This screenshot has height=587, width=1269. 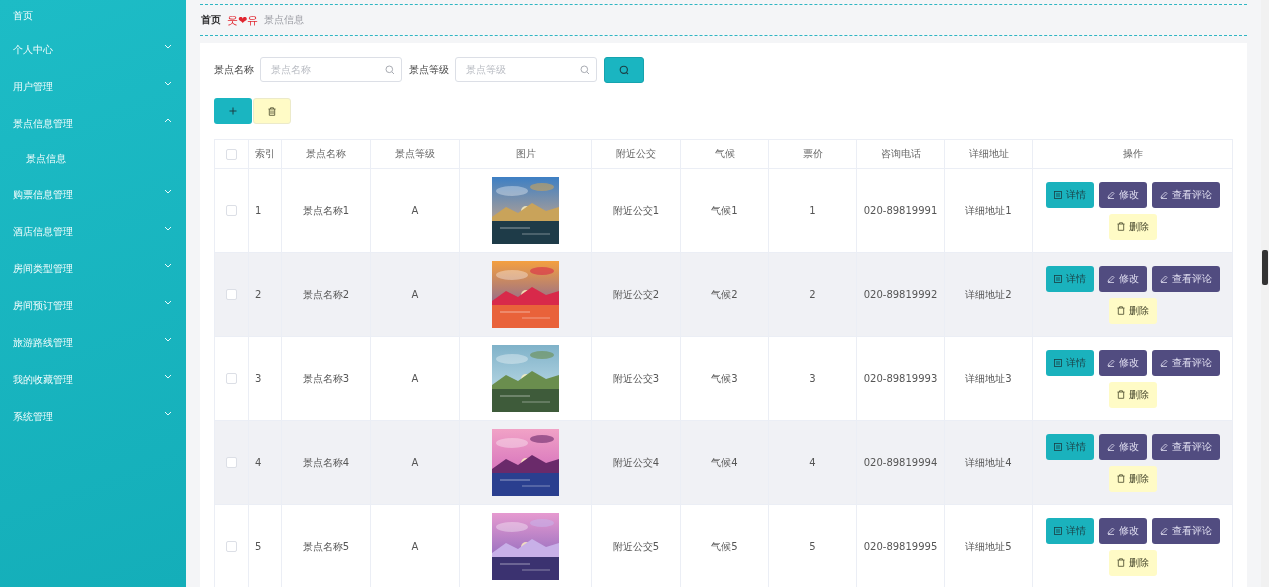 I want to click on column-header: 附近公交, so click(x=636, y=153).